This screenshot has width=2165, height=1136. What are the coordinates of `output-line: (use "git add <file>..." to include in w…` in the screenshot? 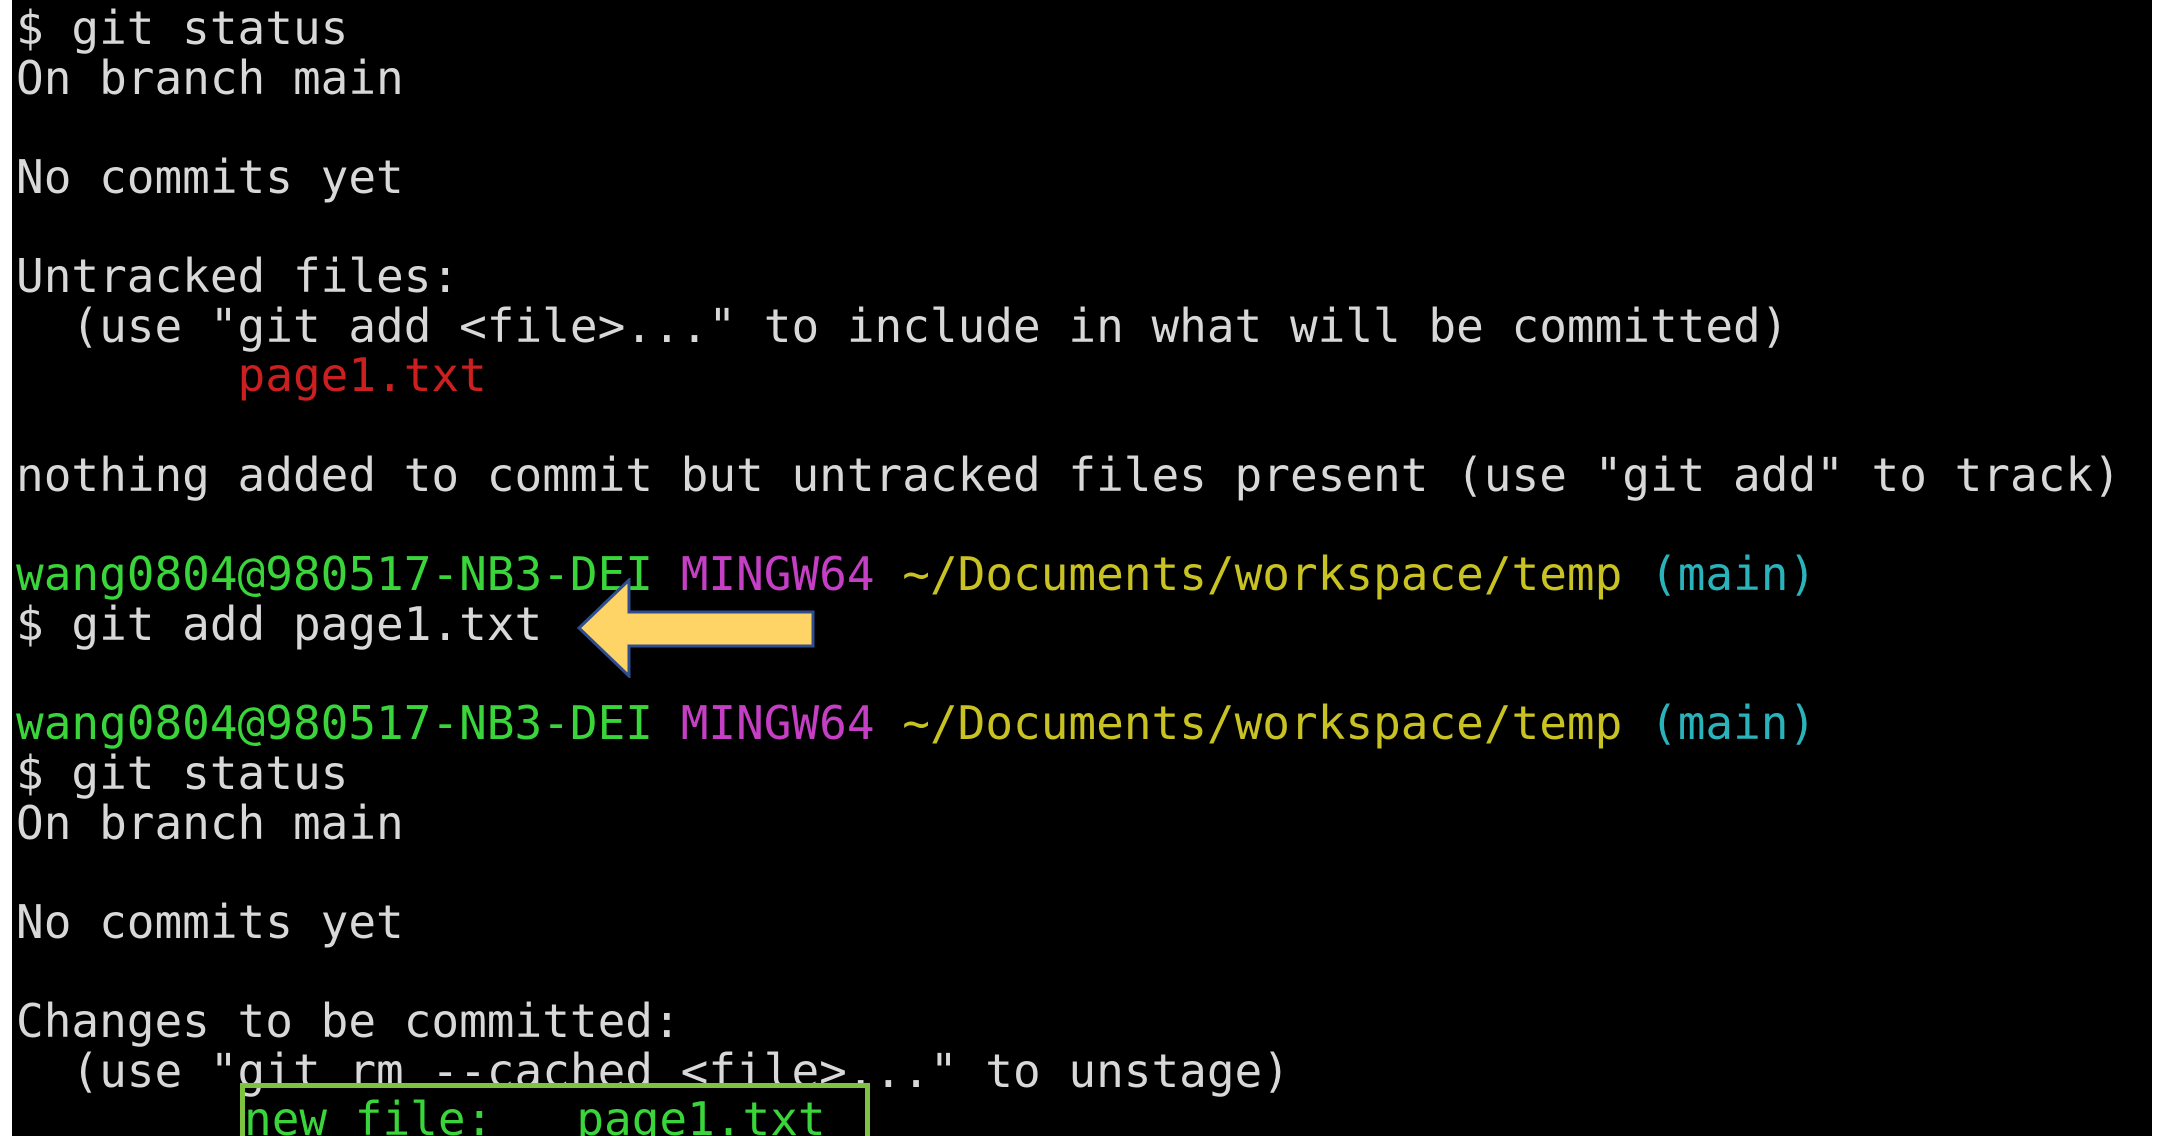 It's located at (902, 326).